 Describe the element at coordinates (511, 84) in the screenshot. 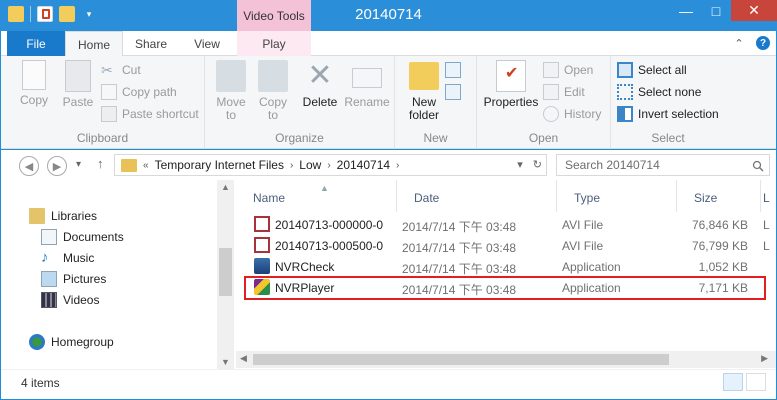

I see `properties-button: ✔ Properties` at that location.